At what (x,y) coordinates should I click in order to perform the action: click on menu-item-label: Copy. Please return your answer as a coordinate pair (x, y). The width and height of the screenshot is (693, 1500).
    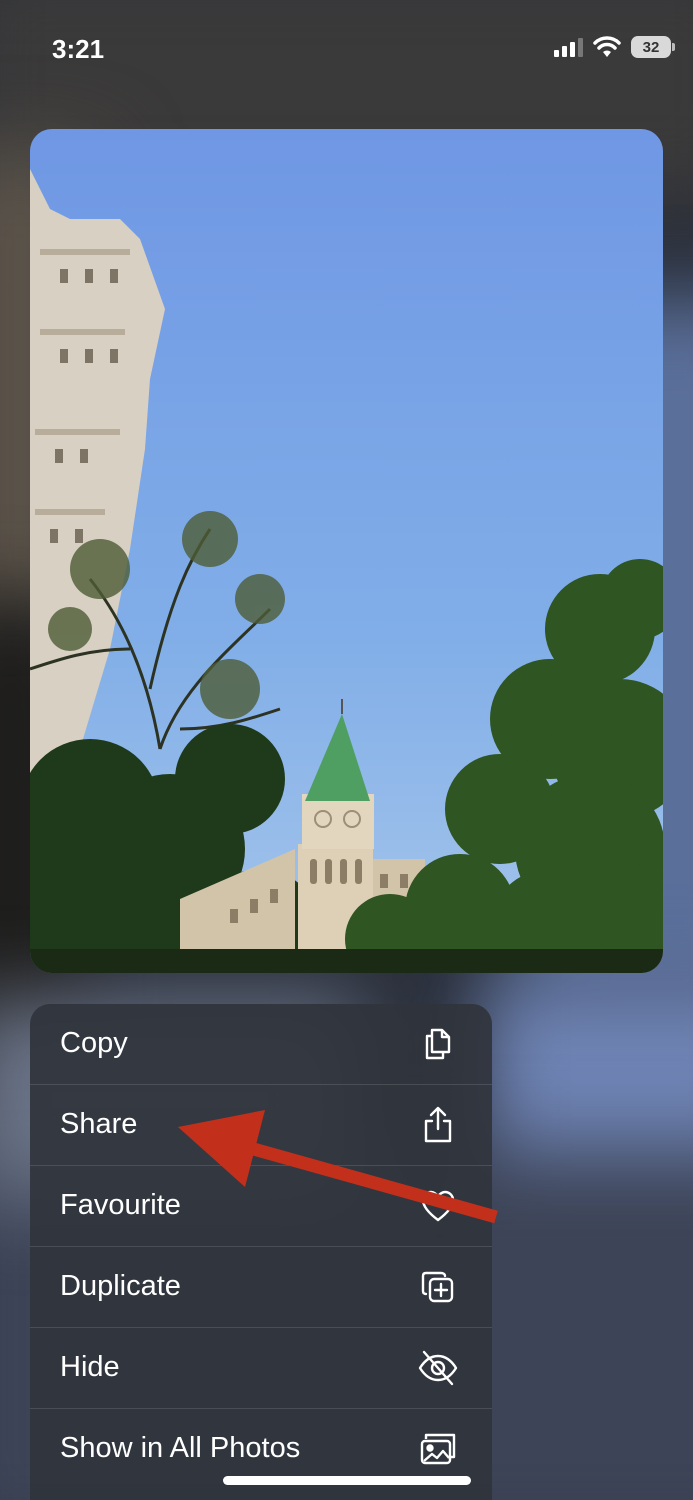
    Looking at the image, I should click on (94, 1043).